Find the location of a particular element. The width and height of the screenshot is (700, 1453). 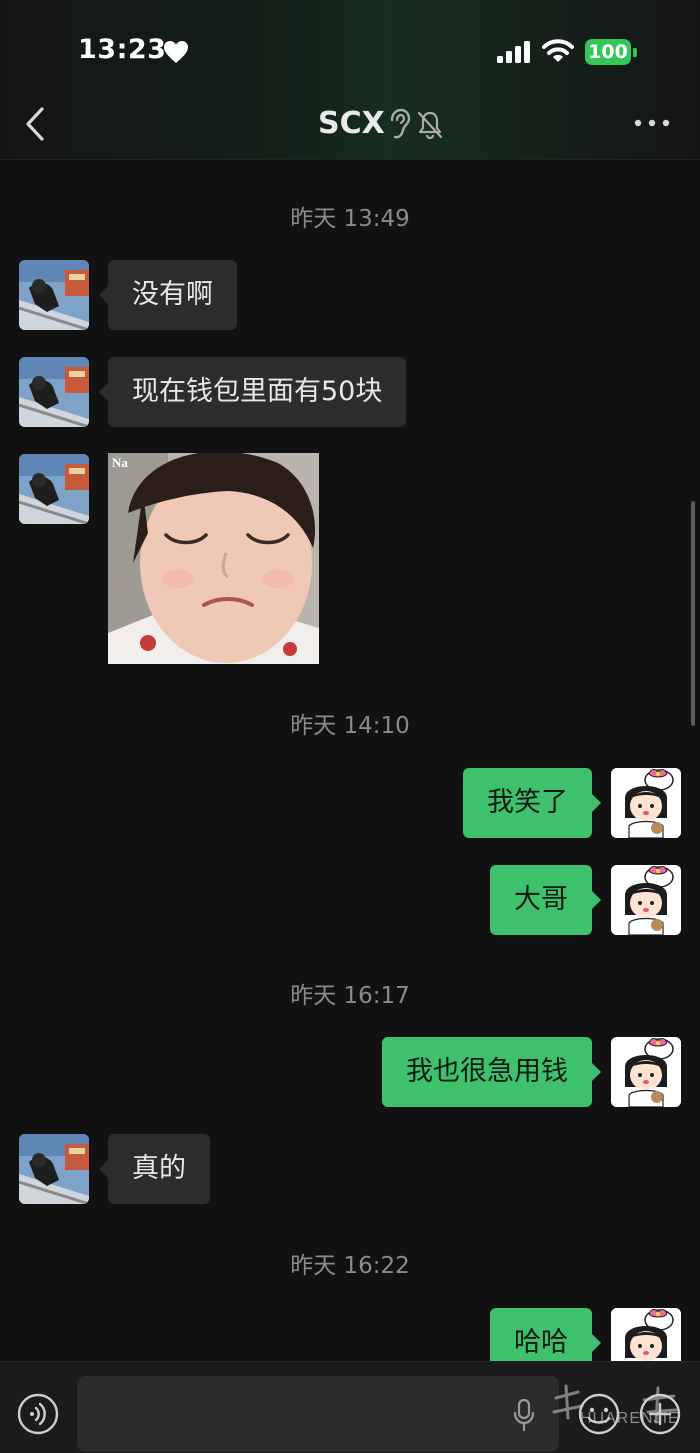

timestamp: 昨天 13:49 is located at coordinates (350, 219).